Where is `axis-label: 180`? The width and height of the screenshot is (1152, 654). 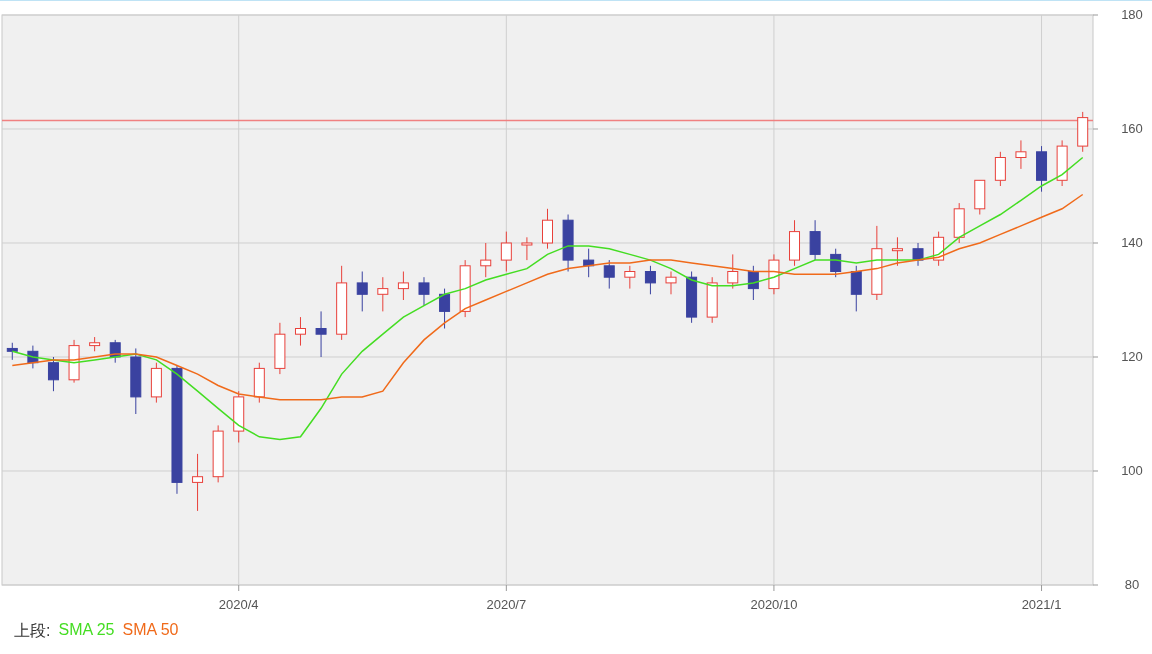
axis-label: 180 is located at coordinates (1132, 14).